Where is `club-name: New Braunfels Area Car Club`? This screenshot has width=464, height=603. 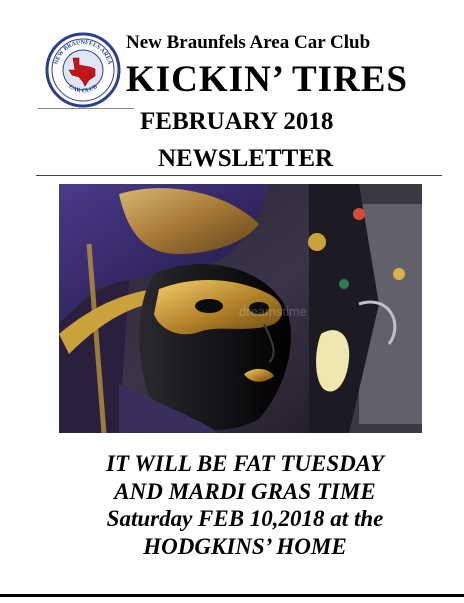
club-name: New Braunfels Area Car Club is located at coordinates (248, 42).